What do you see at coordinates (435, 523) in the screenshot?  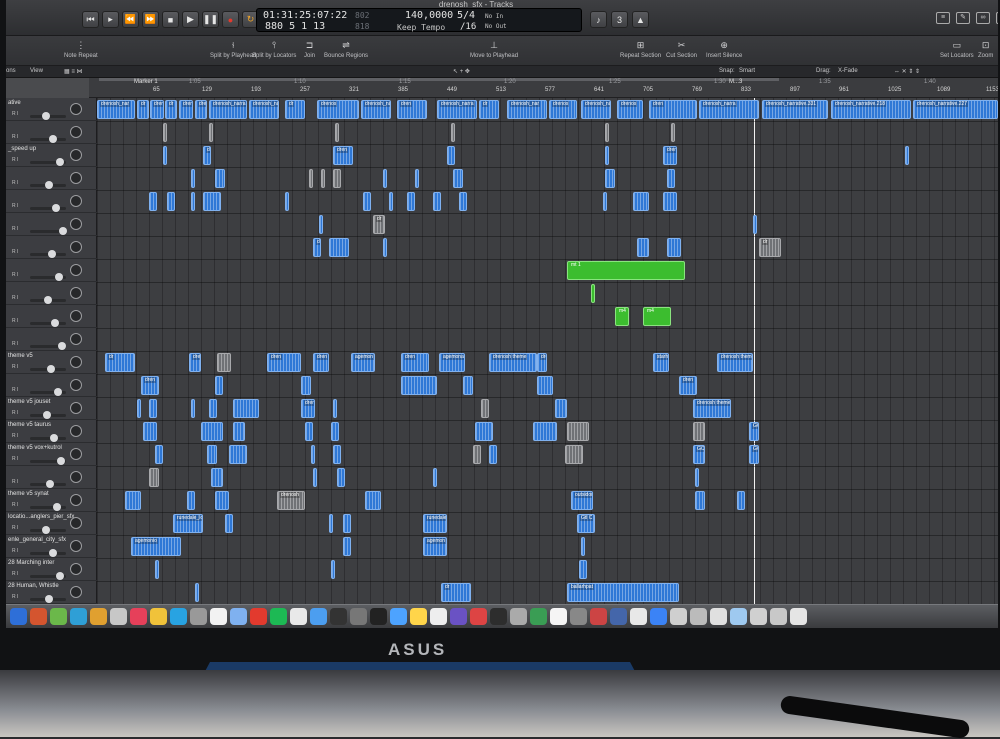 I see `audio-region: runedale` at bounding box center [435, 523].